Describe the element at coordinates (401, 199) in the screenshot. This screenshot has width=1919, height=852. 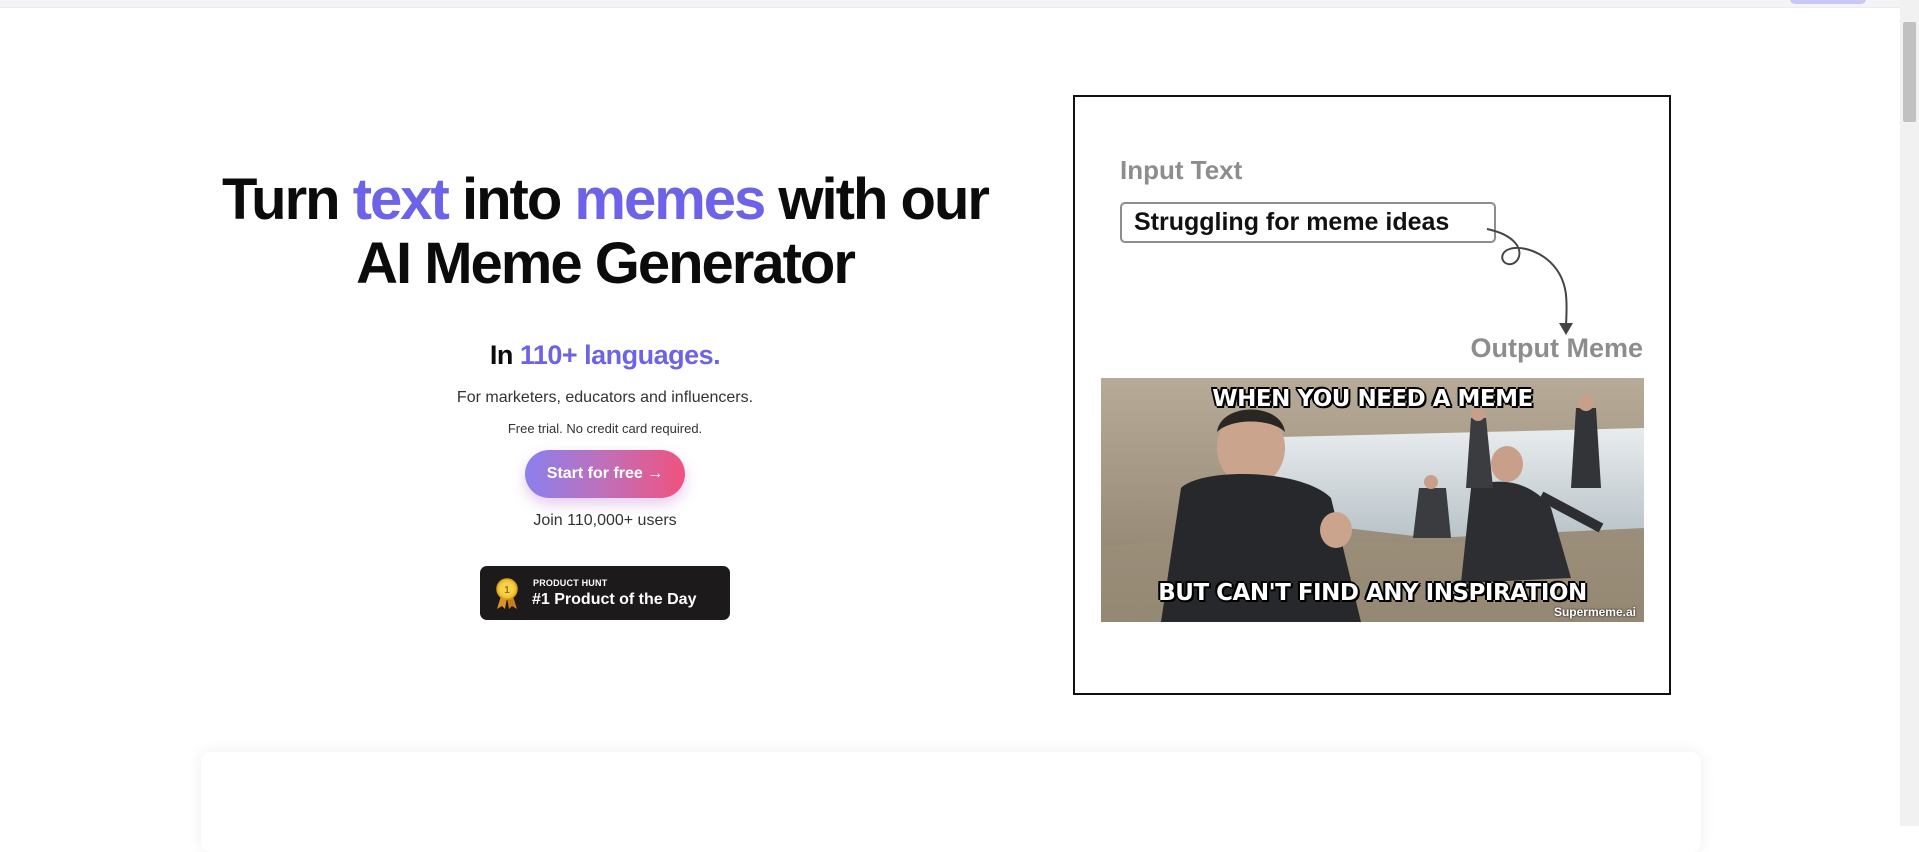
I see `headline-accent-text: text` at that location.